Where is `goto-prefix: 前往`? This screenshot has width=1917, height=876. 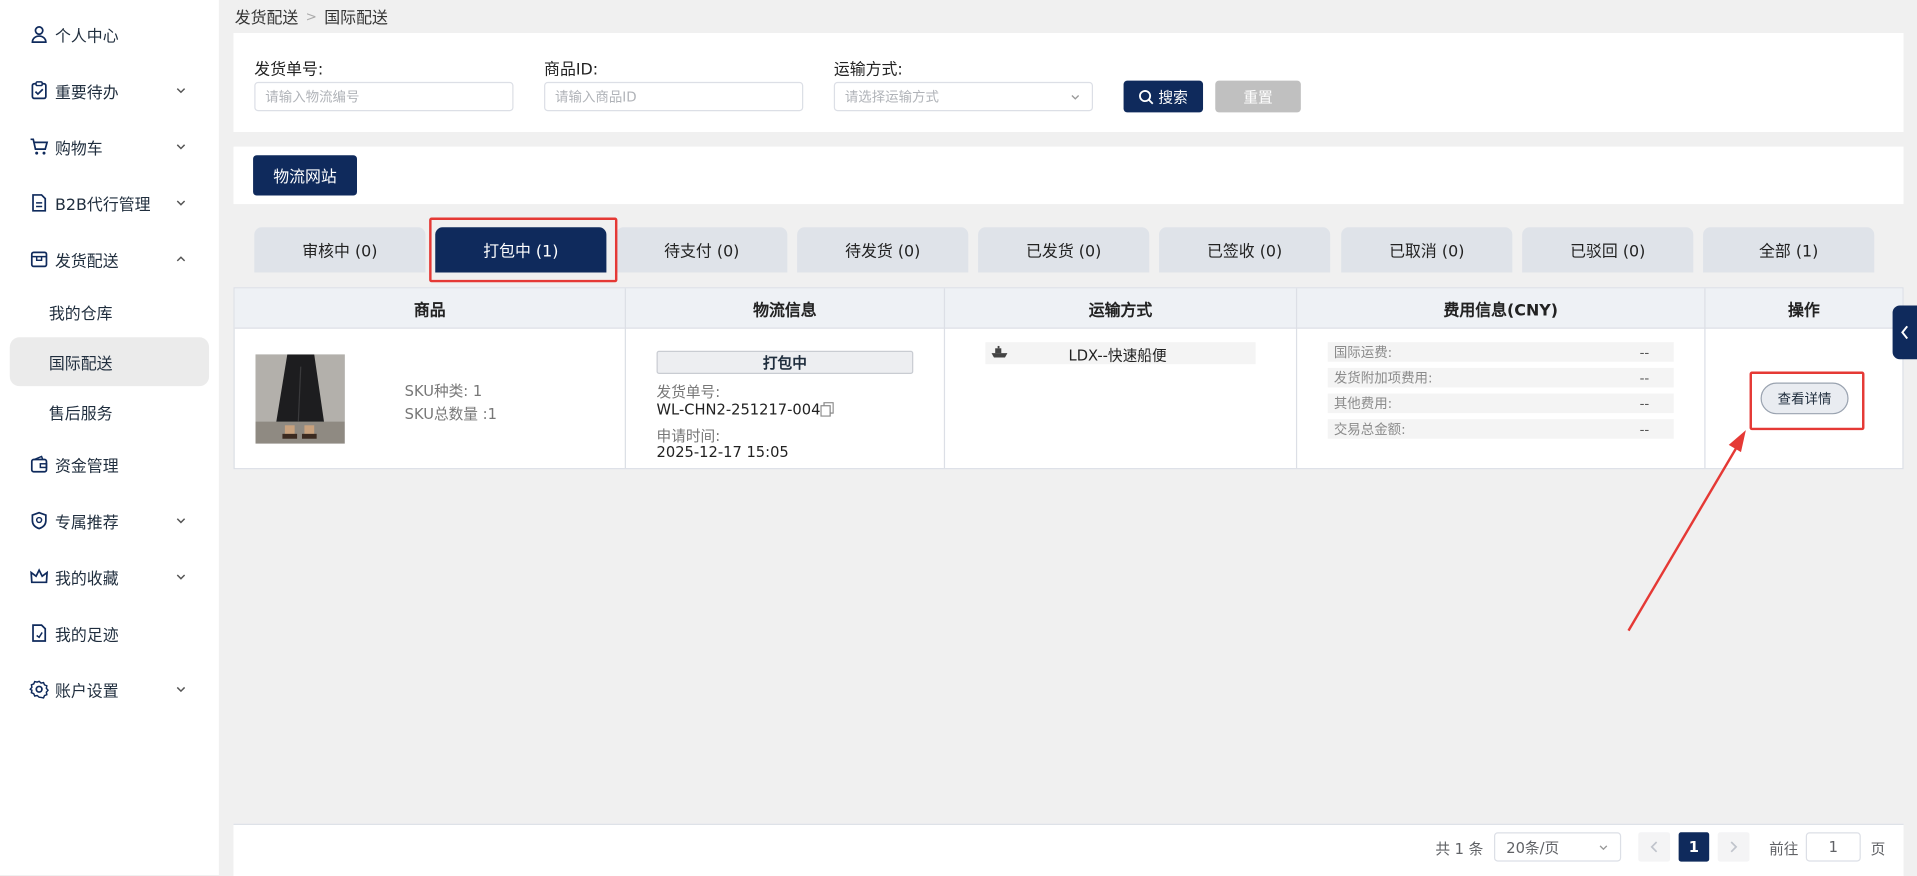
goto-prefix: 前往 is located at coordinates (1784, 849).